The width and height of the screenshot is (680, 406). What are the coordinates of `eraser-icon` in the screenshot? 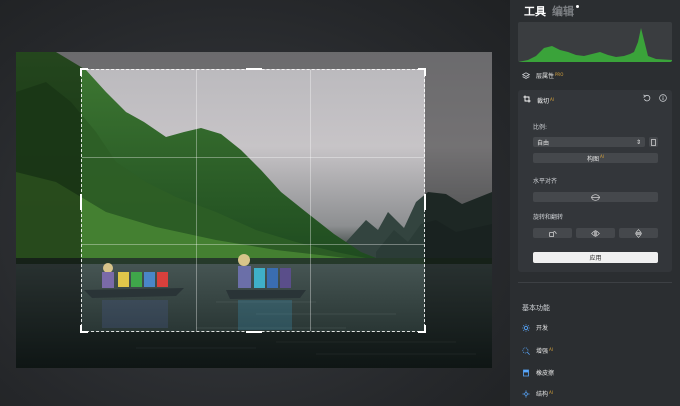 It's located at (526, 373).